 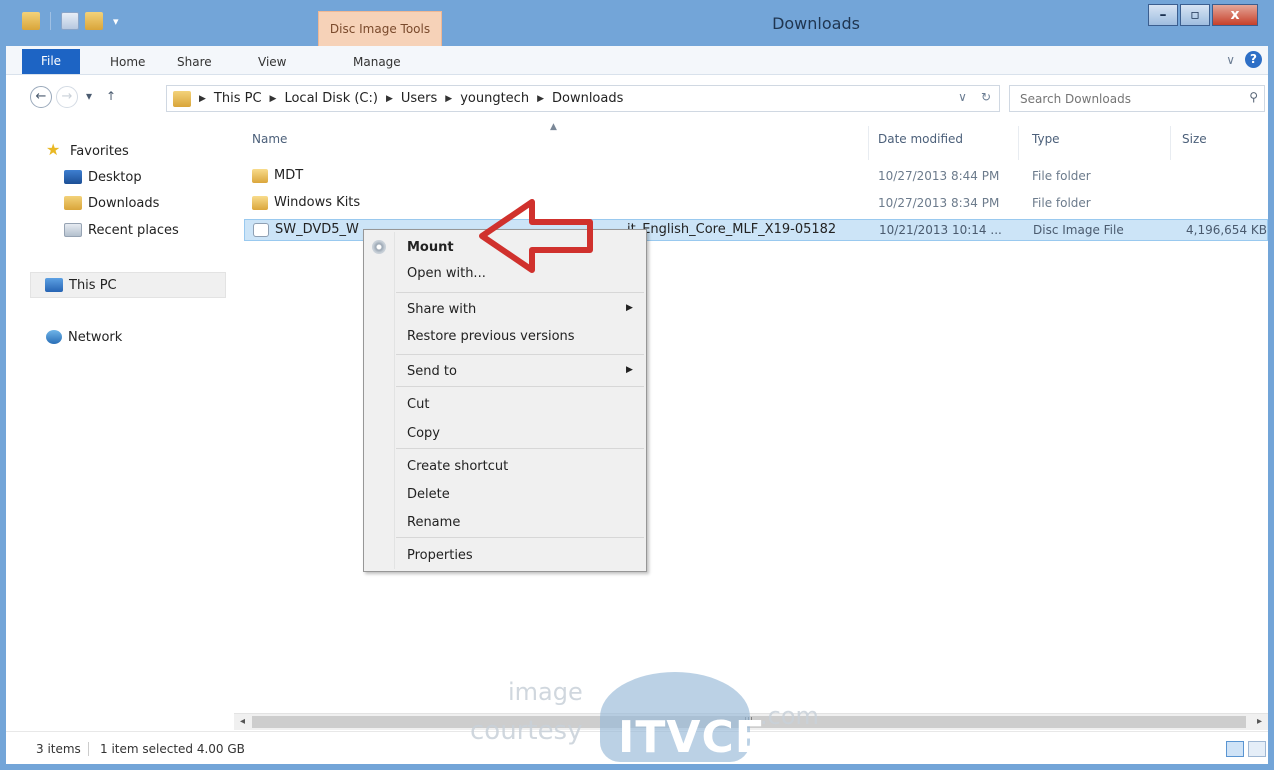 What do you see at coordinates (939, 203) in the screenshot?
I see `file-date: 10/27/2013 8:34 PM` at bounding box center [939, 203].